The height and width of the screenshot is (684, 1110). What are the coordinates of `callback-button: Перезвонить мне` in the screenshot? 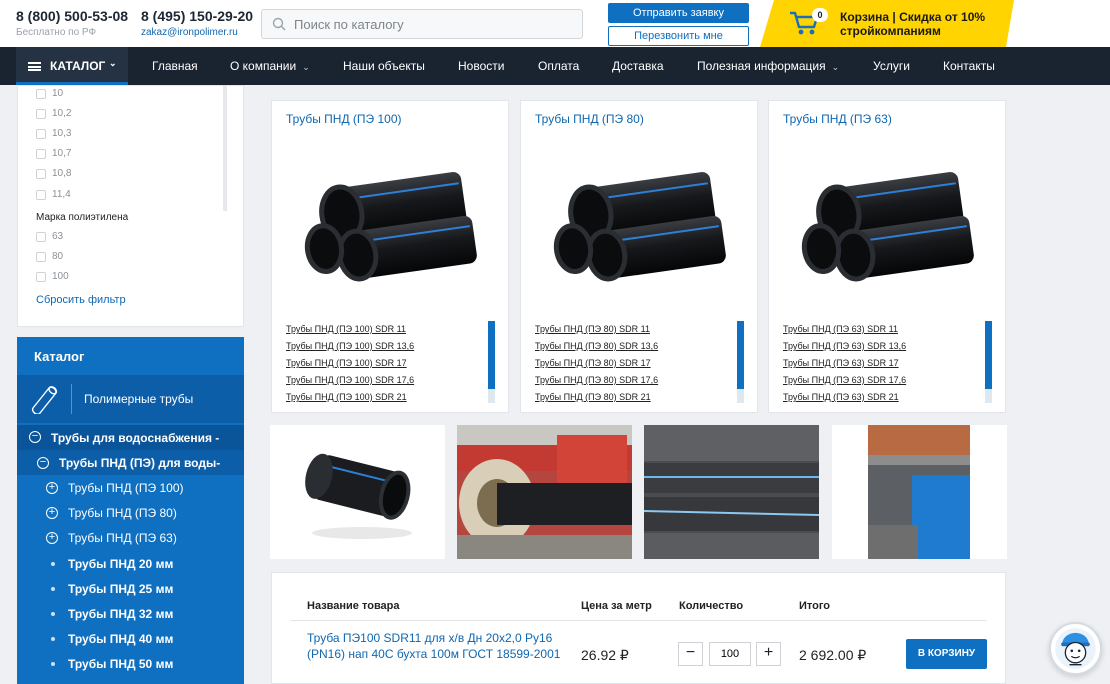 It's located at (678, 36).